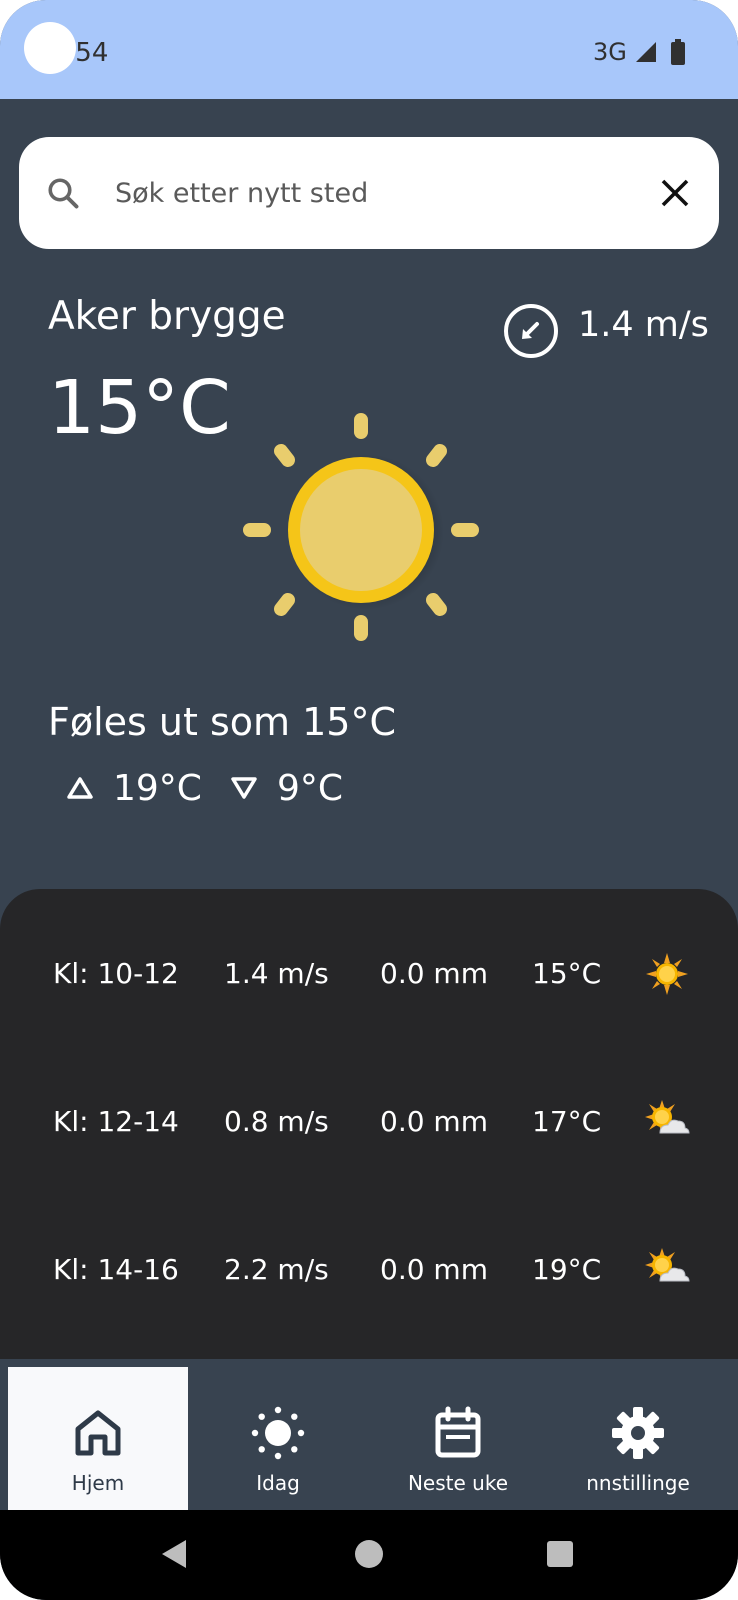  Describe the element at coordinates (646, 52) in the screenshot. I see `cellular-signal-icon` at that location.